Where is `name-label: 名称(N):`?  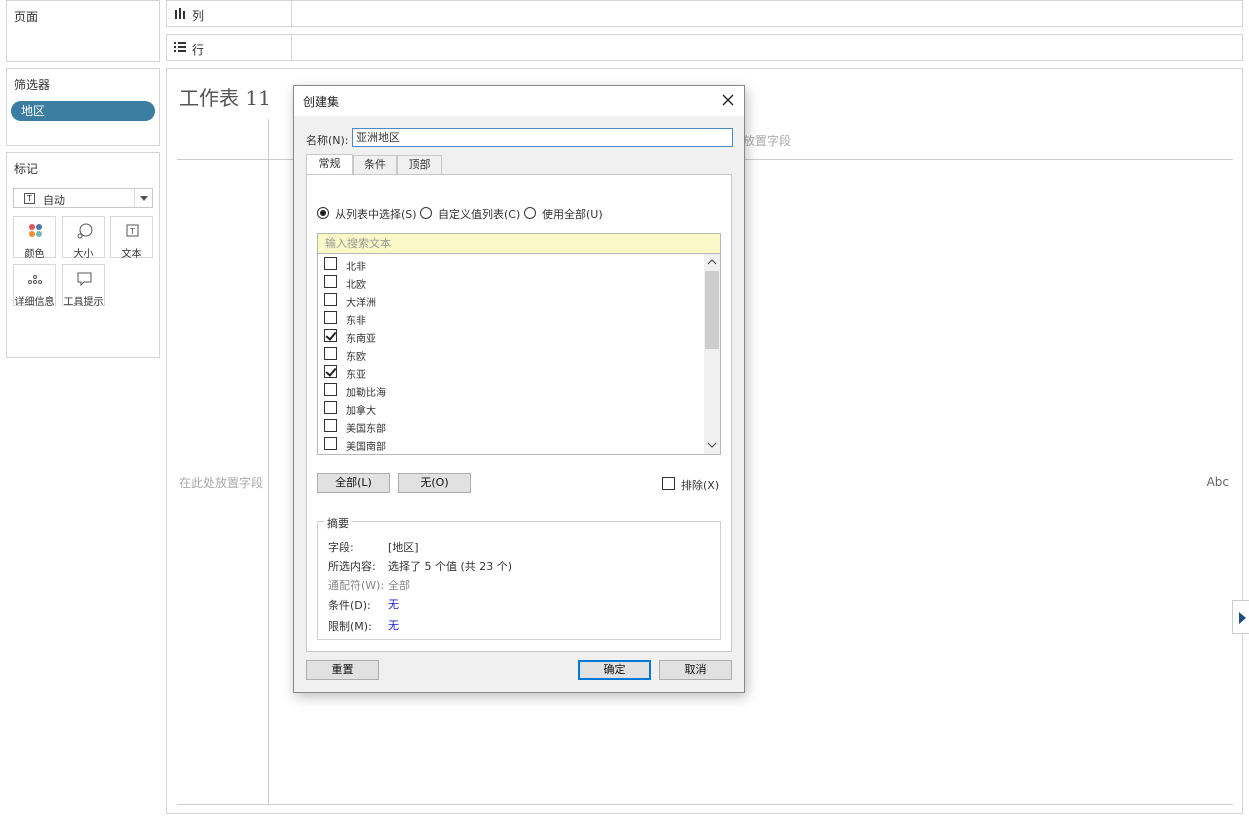 name-label: 名称(N): is located at coordinates (327, 140).